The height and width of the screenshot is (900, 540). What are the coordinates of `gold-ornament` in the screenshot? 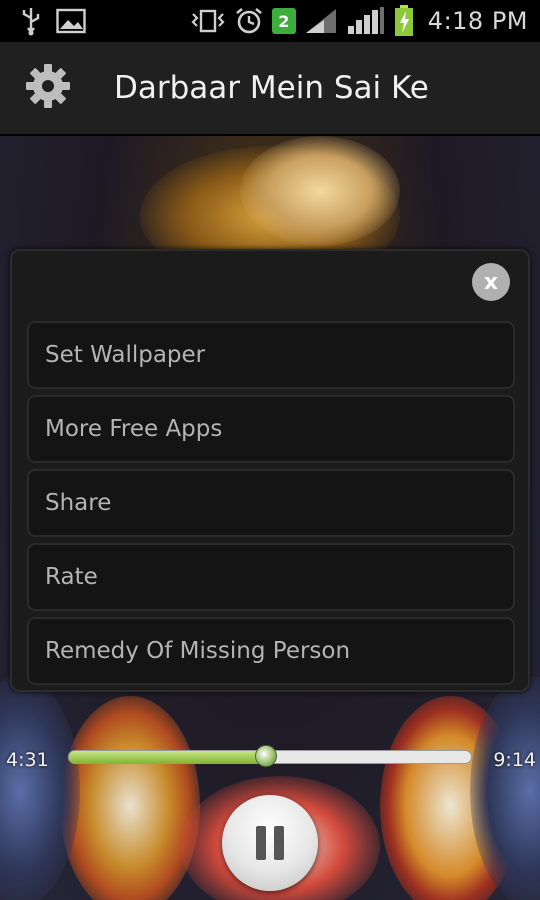 It's located at (320, 191).